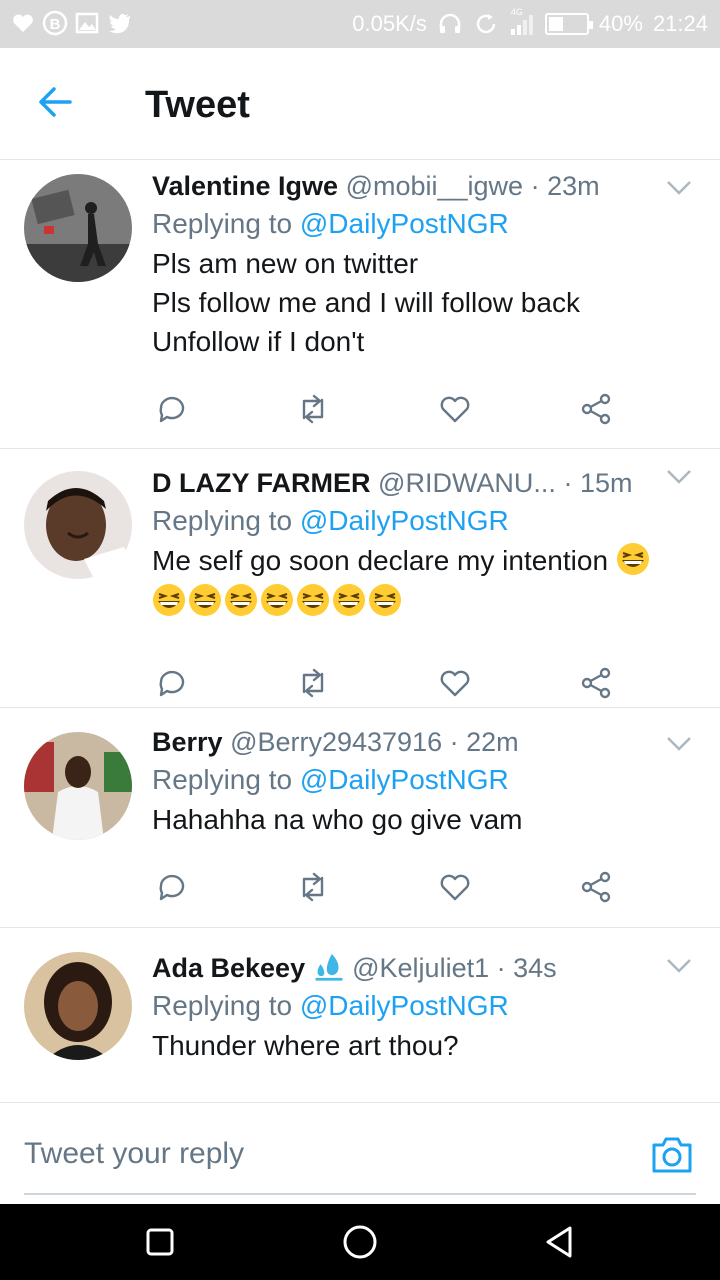  Describe the element at coordinates (516, 12) in the screenshot. I see `network-type: 4G` at that location.